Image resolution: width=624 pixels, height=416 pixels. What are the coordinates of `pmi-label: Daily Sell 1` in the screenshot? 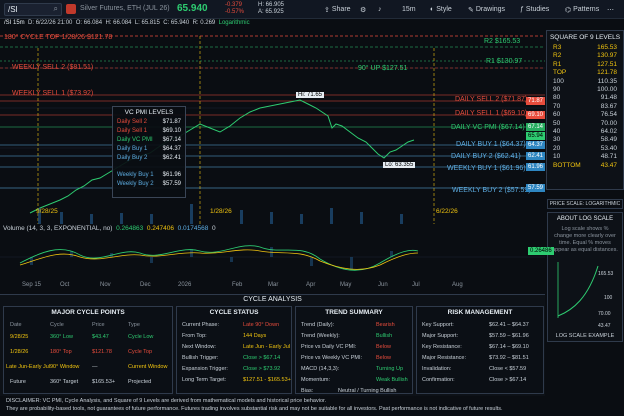 It's located at (132, 131).